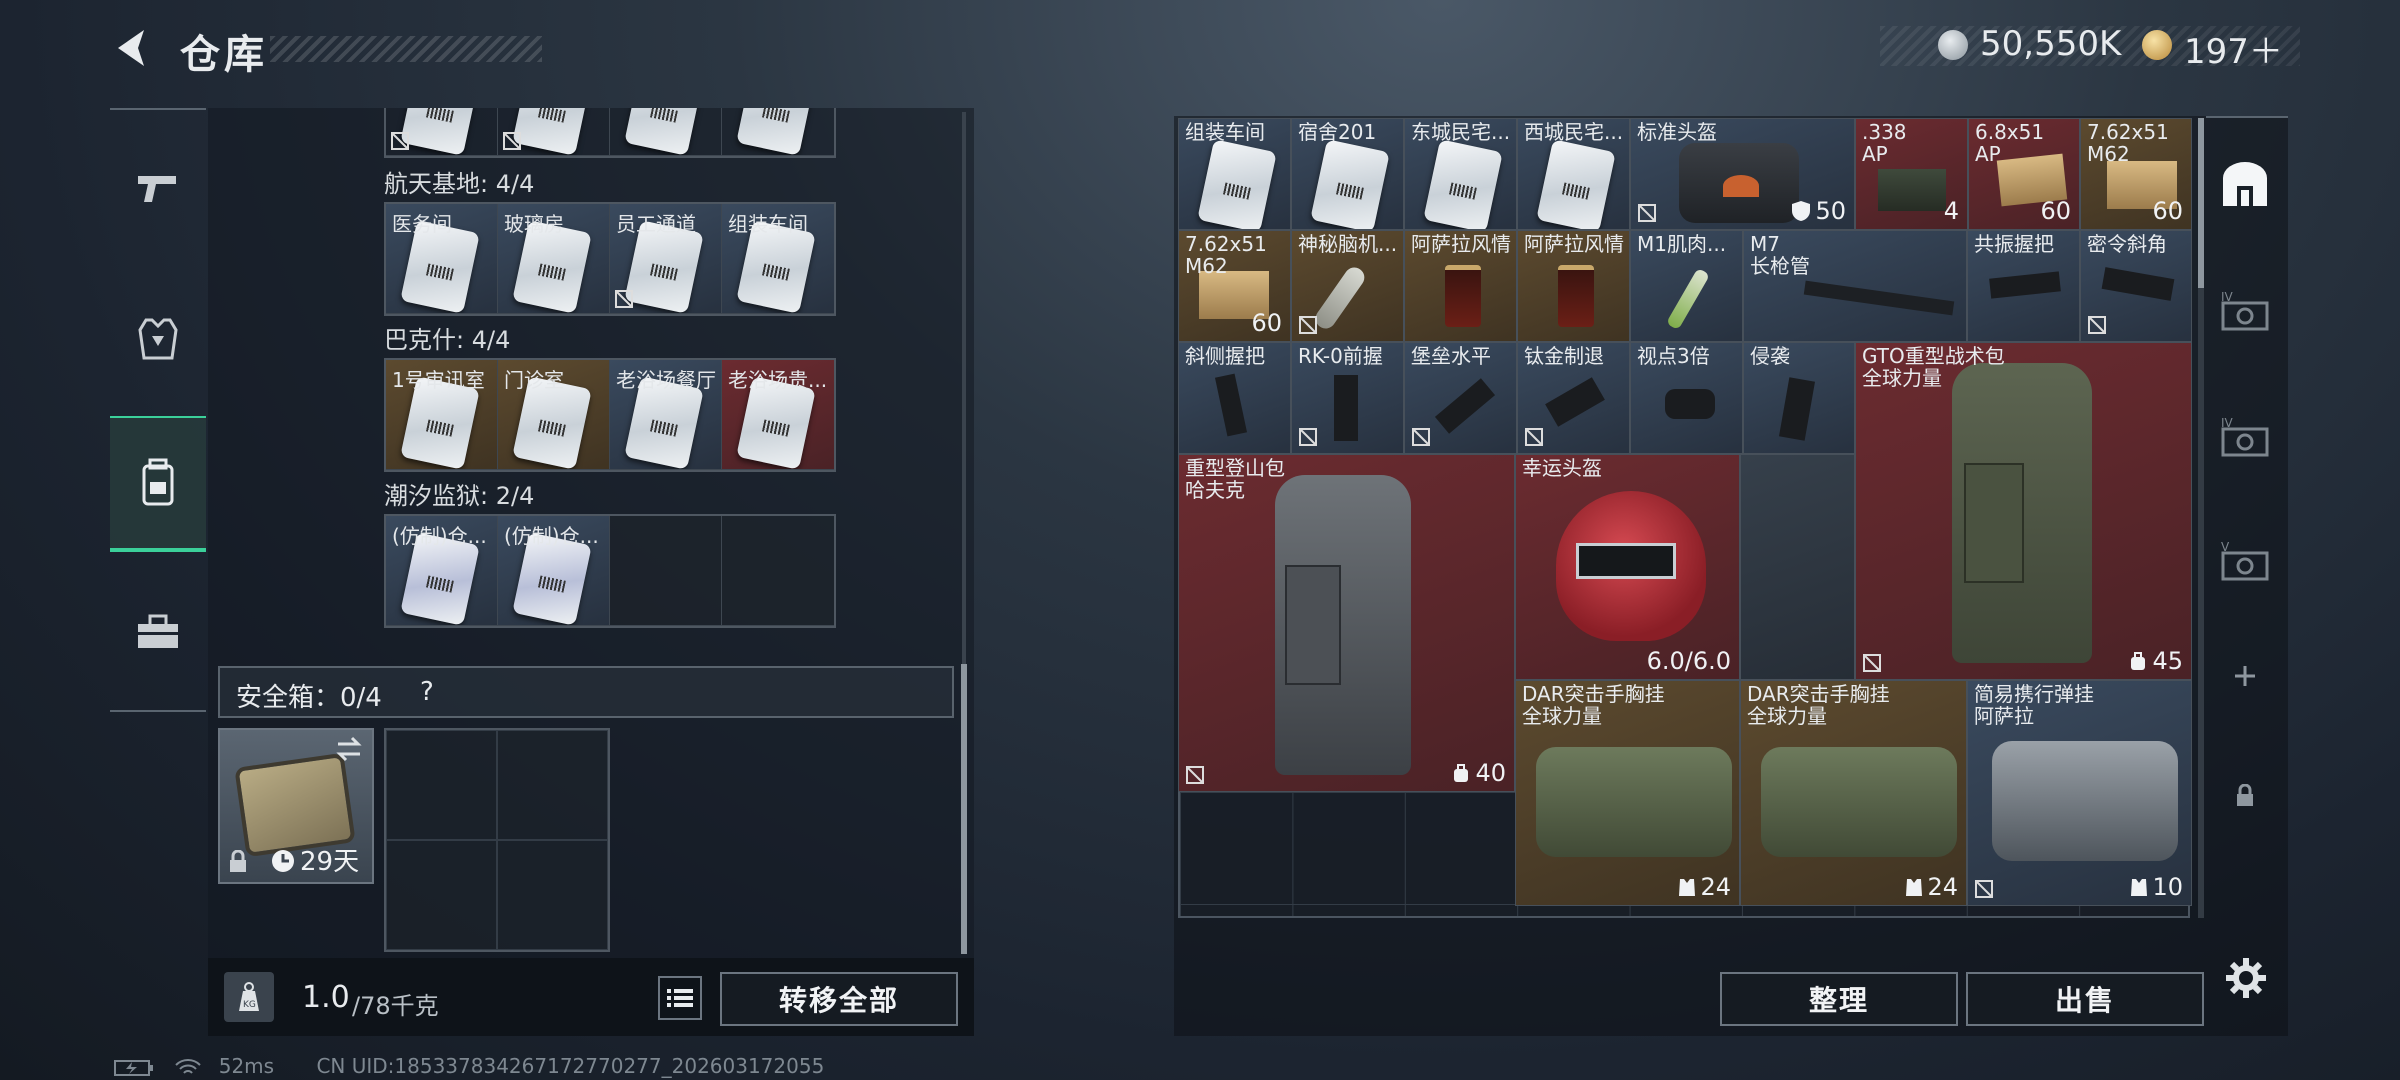 Image resolution: width=2400 pixels, height=1080 pixels. Describe the element at coordinates (2023, 286) in the screenshot. I see `stash-item: 共振握把` at that location.